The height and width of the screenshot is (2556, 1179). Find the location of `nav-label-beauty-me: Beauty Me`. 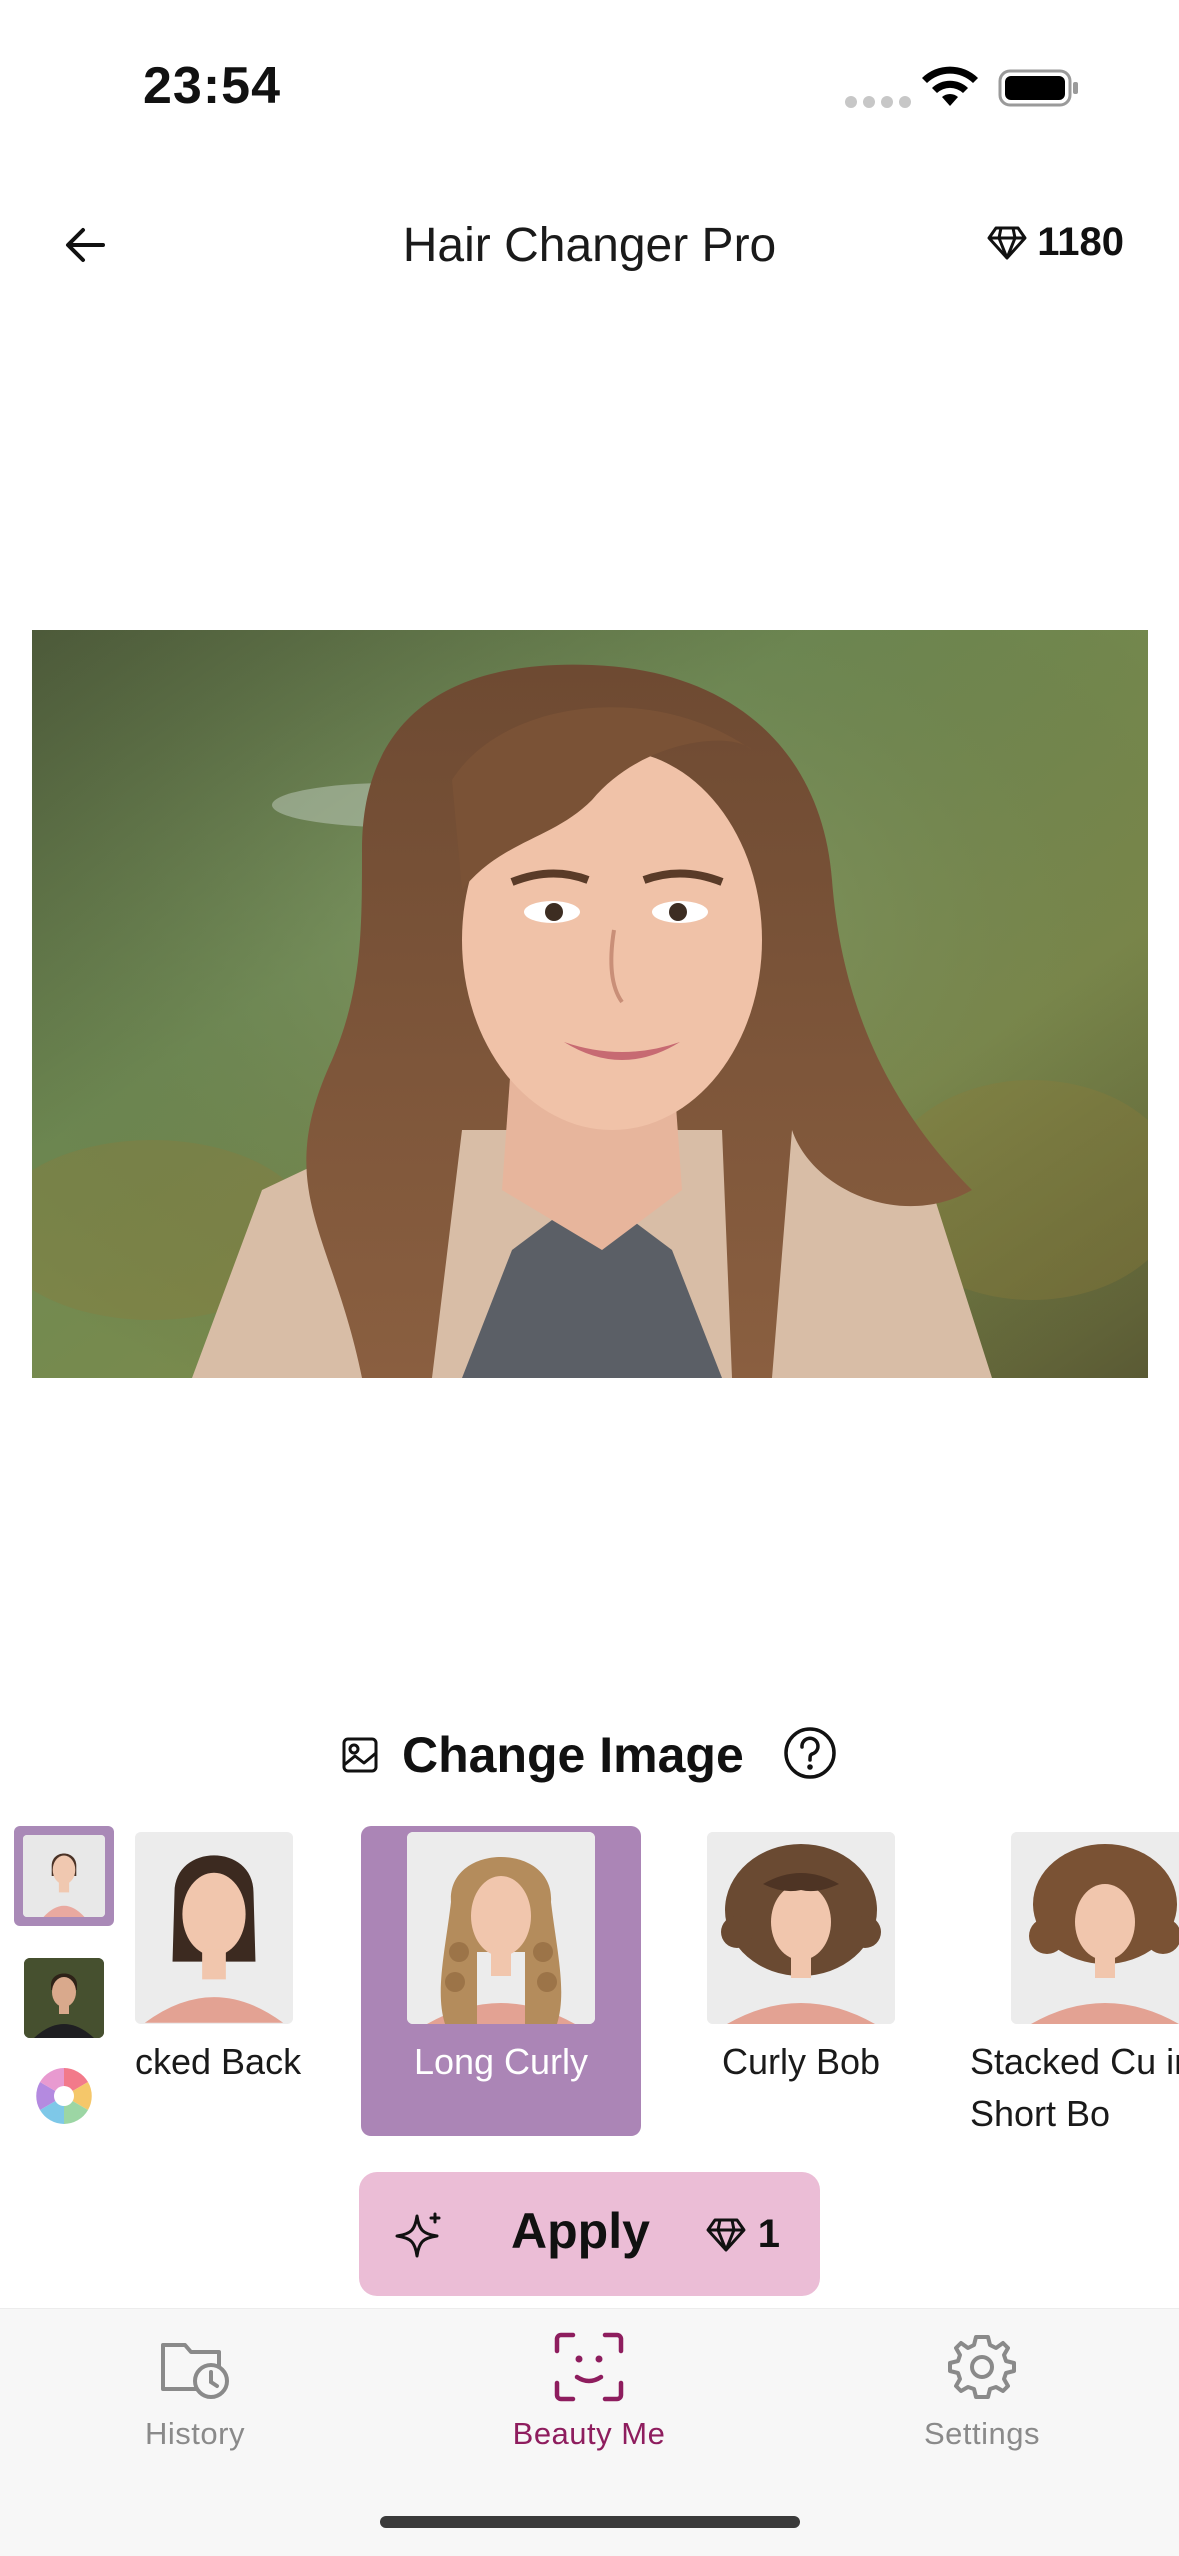

nav-label-beauty-me: Beauty Me is located at coordinates (589, 2433).